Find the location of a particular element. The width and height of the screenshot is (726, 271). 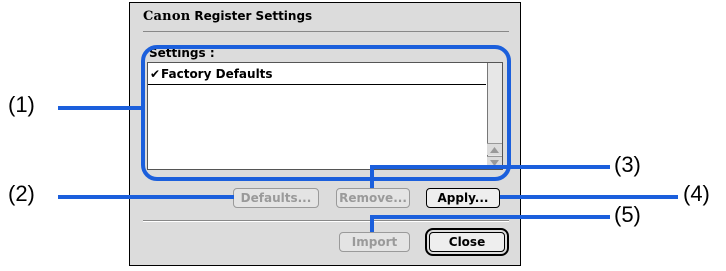

canon-logo: Canon is located at coordinates (167, 16).